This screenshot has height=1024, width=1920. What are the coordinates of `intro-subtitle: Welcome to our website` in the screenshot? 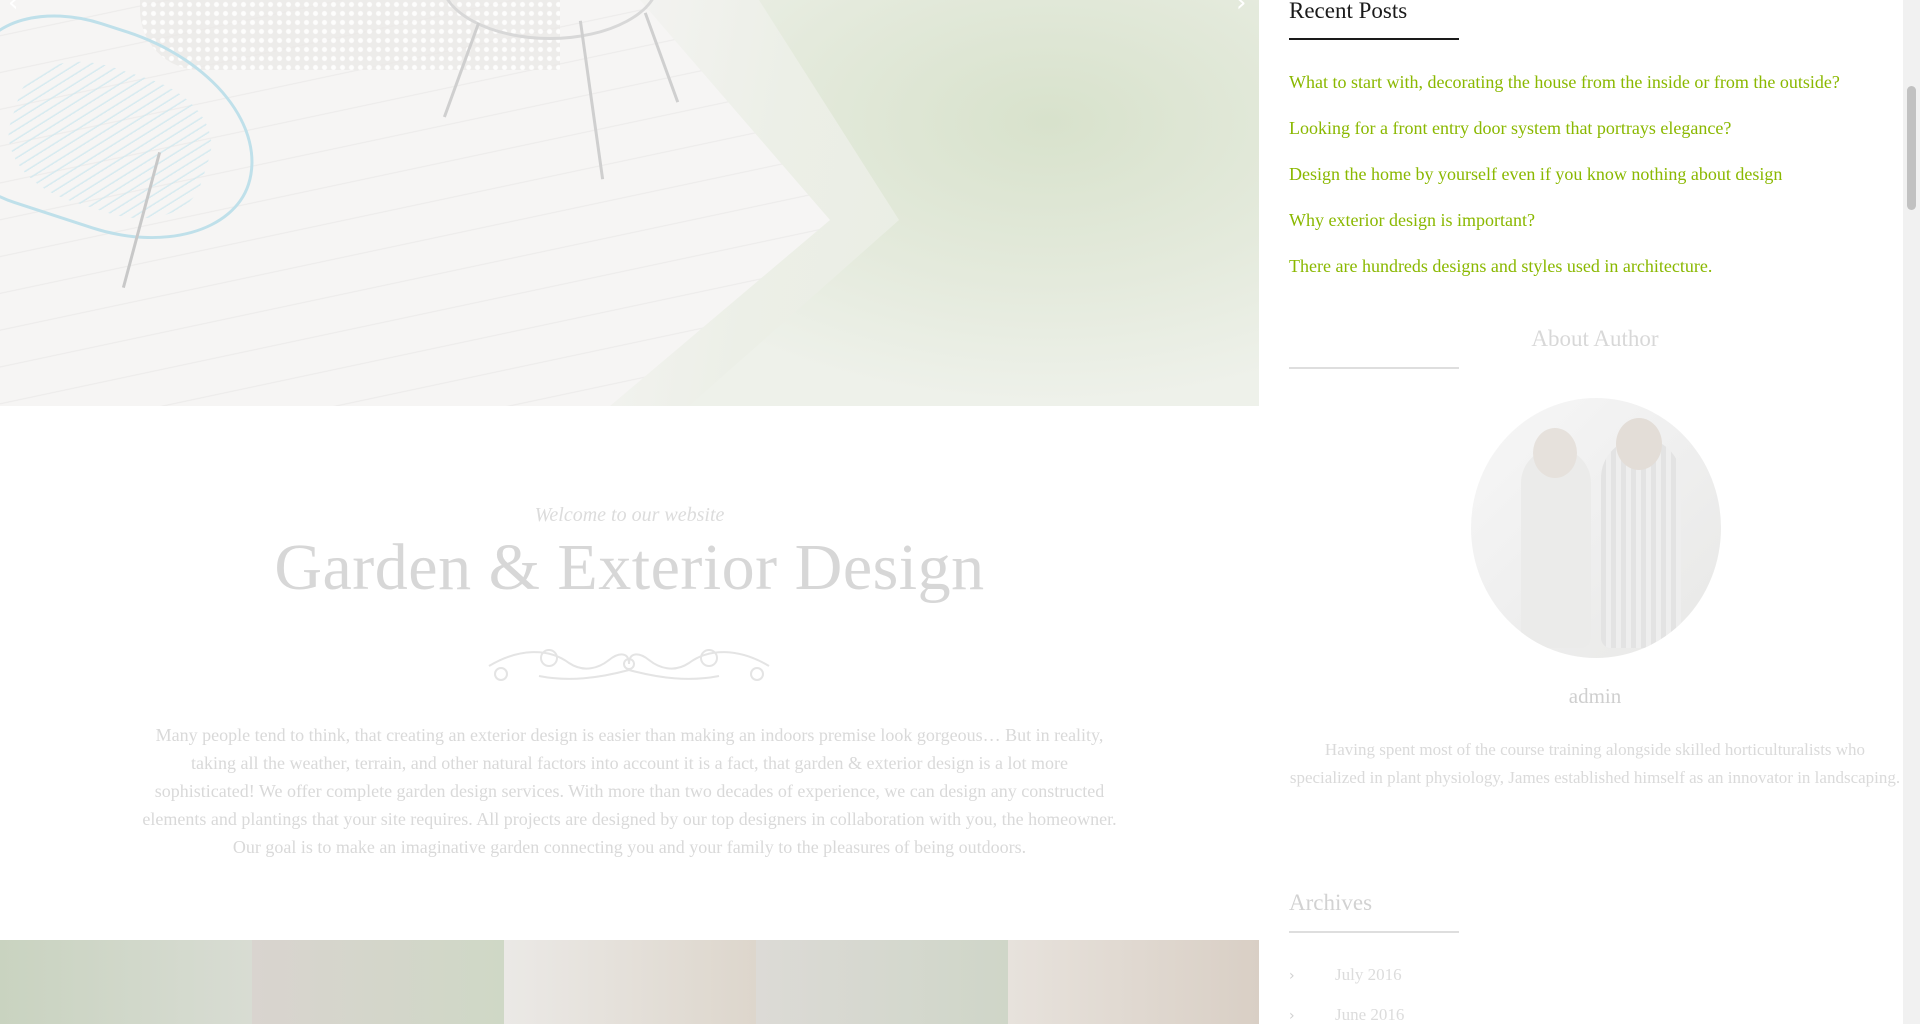 It's located at (629, 515).